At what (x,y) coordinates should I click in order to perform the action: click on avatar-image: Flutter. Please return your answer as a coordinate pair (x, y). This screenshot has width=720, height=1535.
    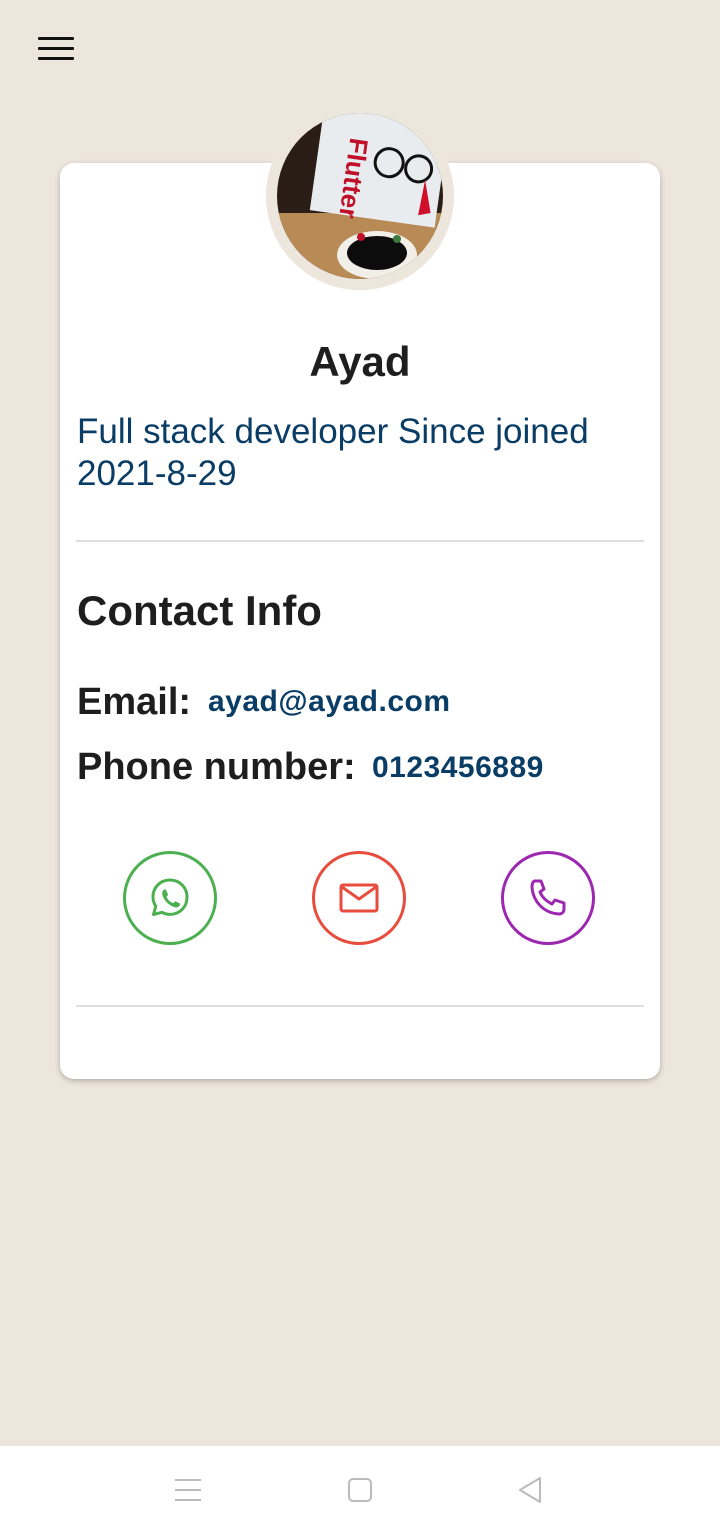
    Looking at the image, I should click on (360, 196).